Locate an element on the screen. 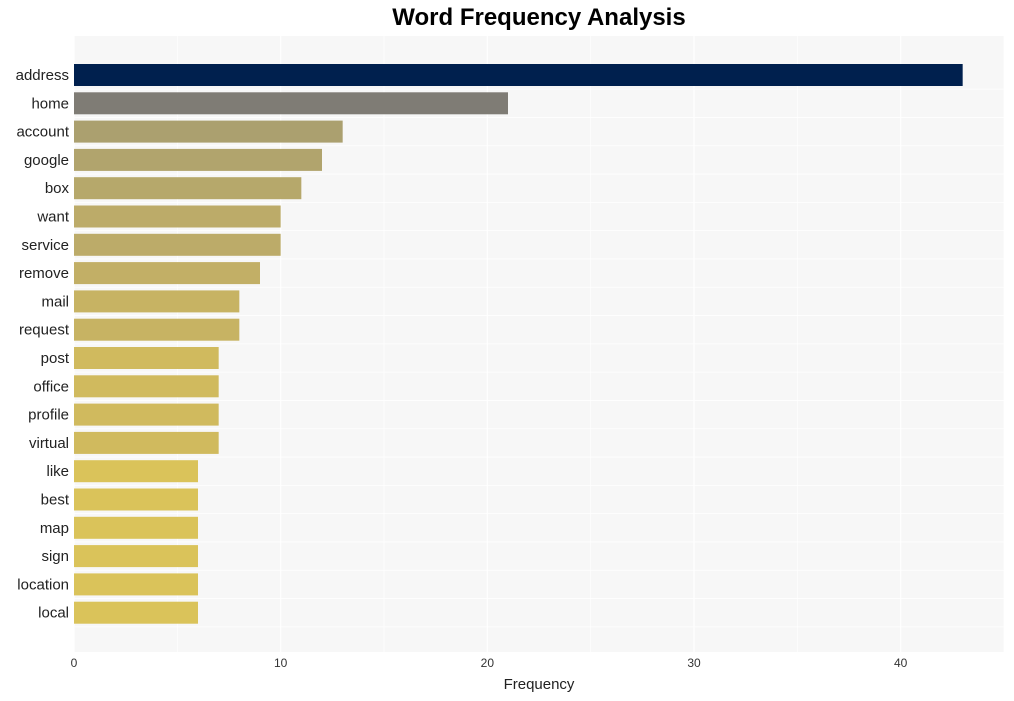 The width and height of the screenshot is (1014, 701). bar-profile is located at coordinates (146, 414).